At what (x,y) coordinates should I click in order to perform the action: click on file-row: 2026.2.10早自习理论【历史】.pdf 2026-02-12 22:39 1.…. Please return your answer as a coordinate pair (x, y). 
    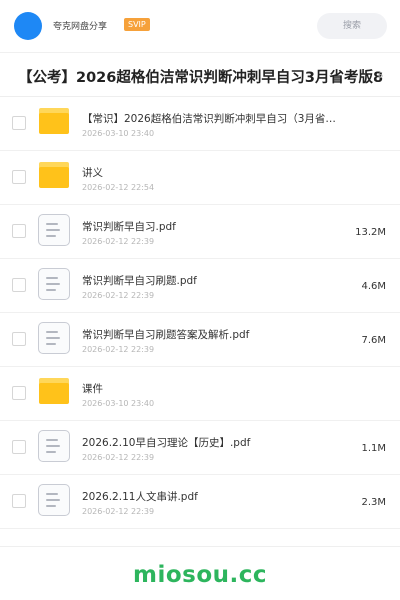
    Looking at the image, I should click on (200, 448).